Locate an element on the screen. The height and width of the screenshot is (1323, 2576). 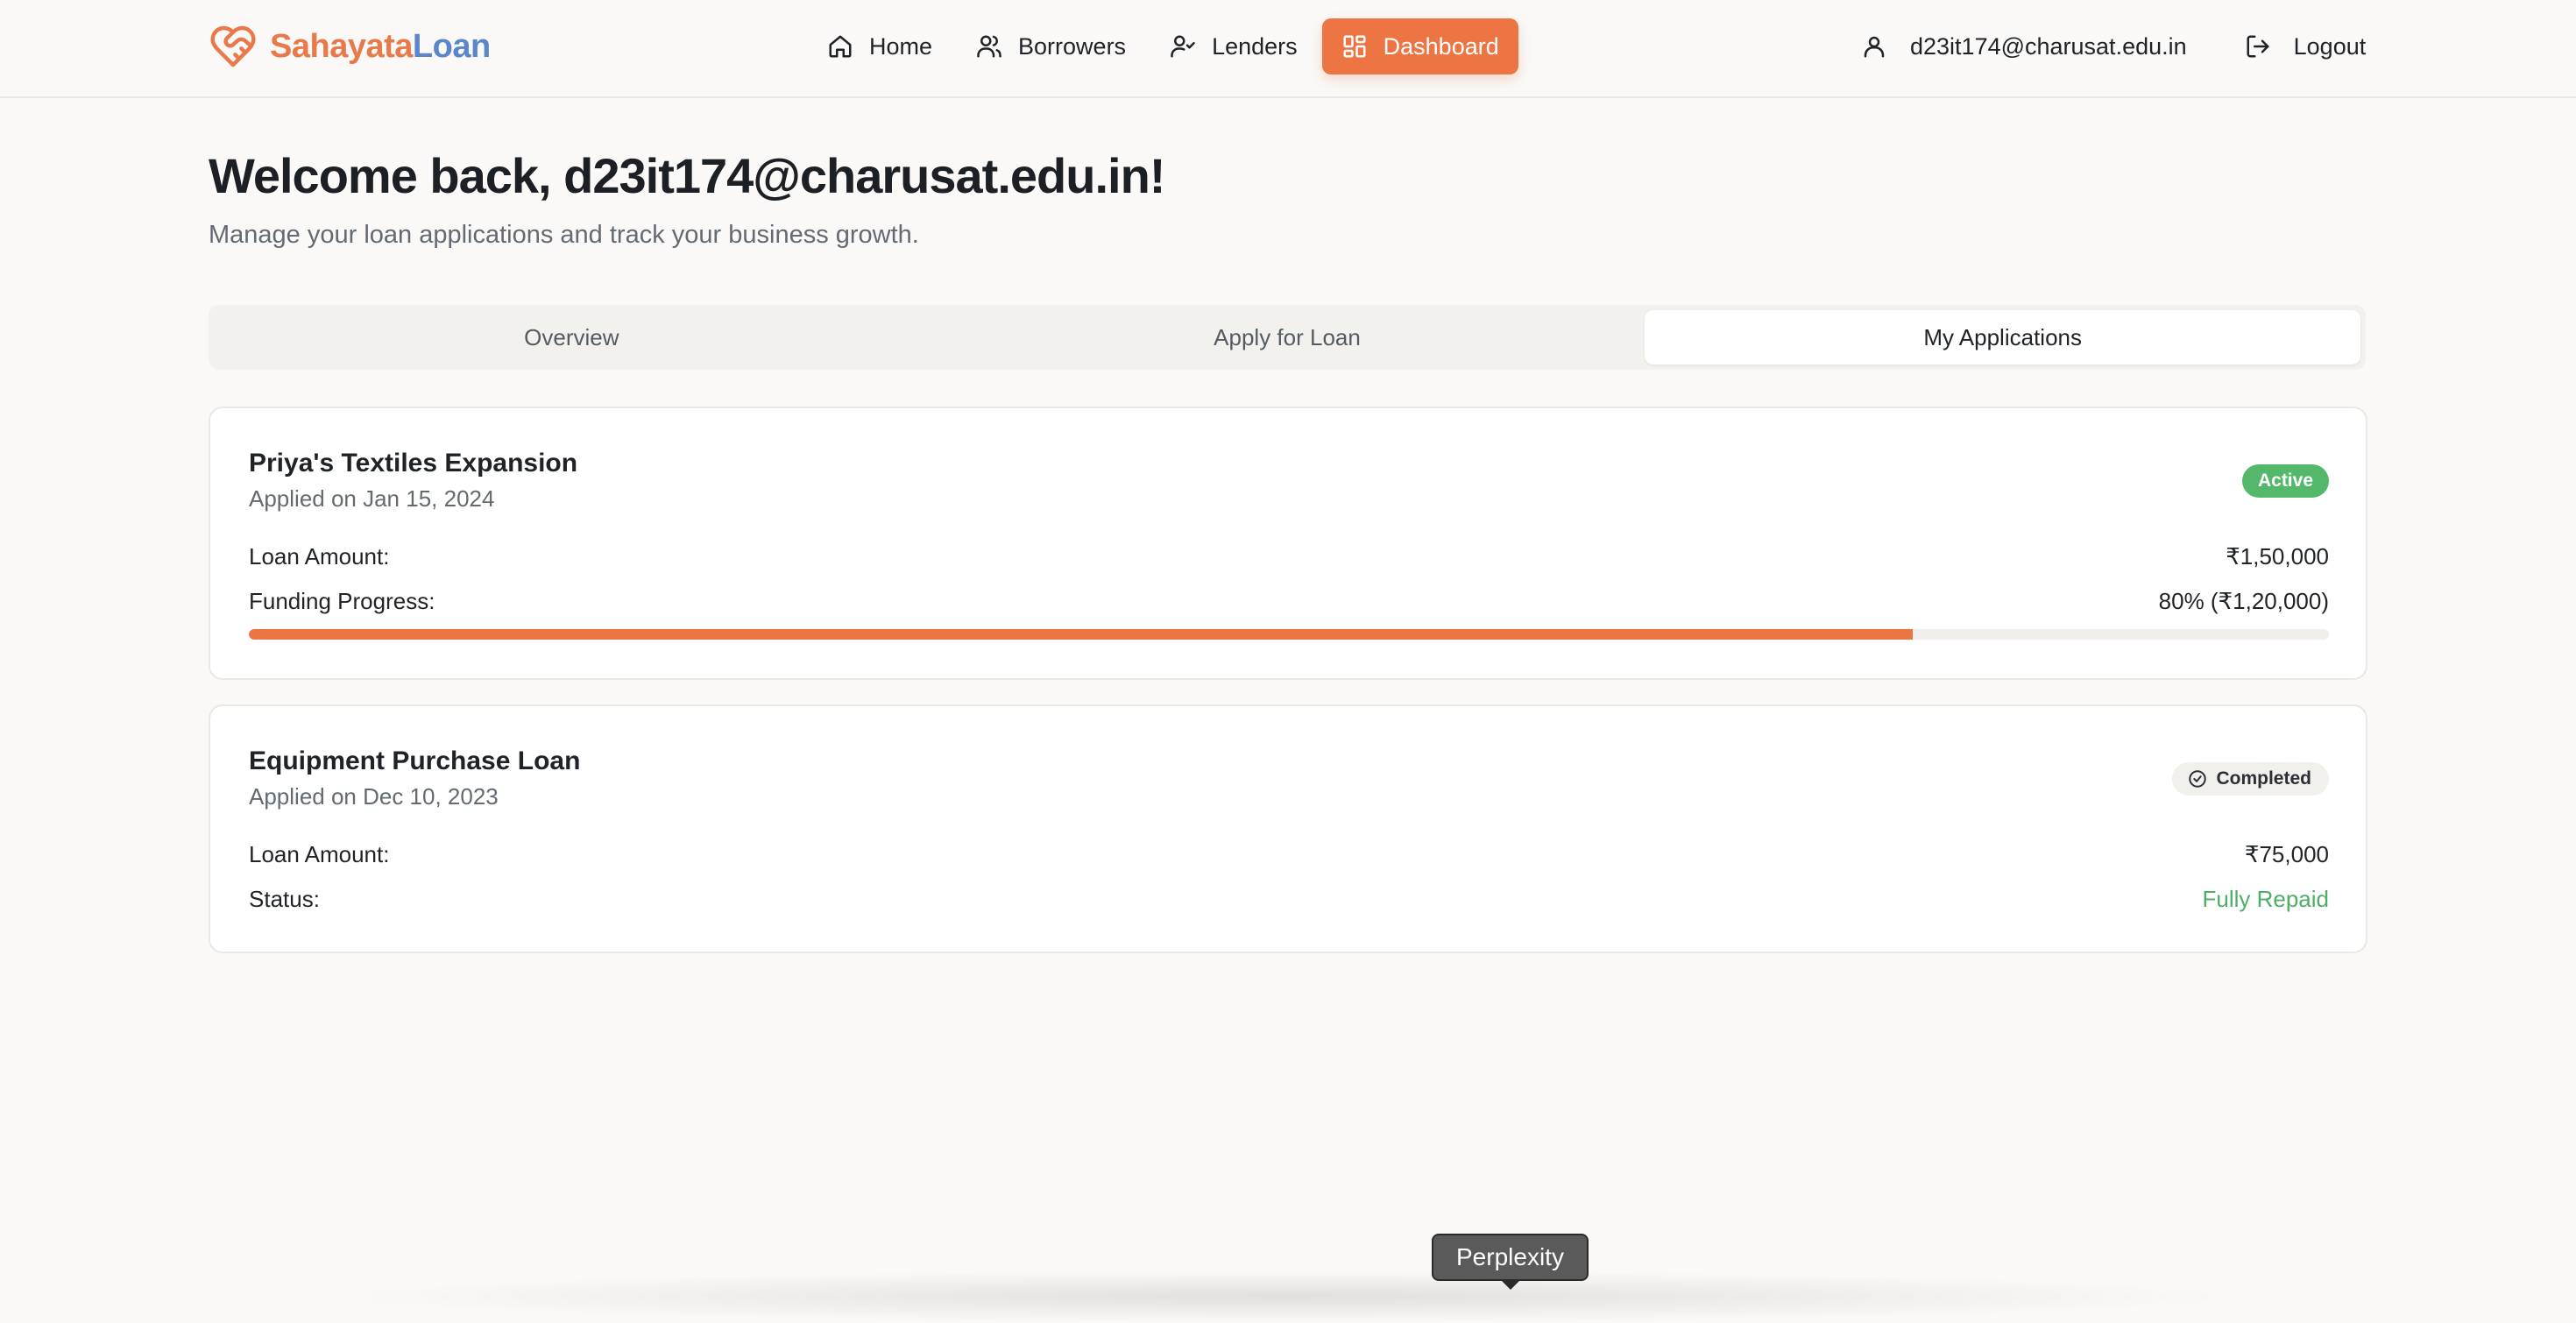
logout-button: Logout is located at coordinates (2305, 46).